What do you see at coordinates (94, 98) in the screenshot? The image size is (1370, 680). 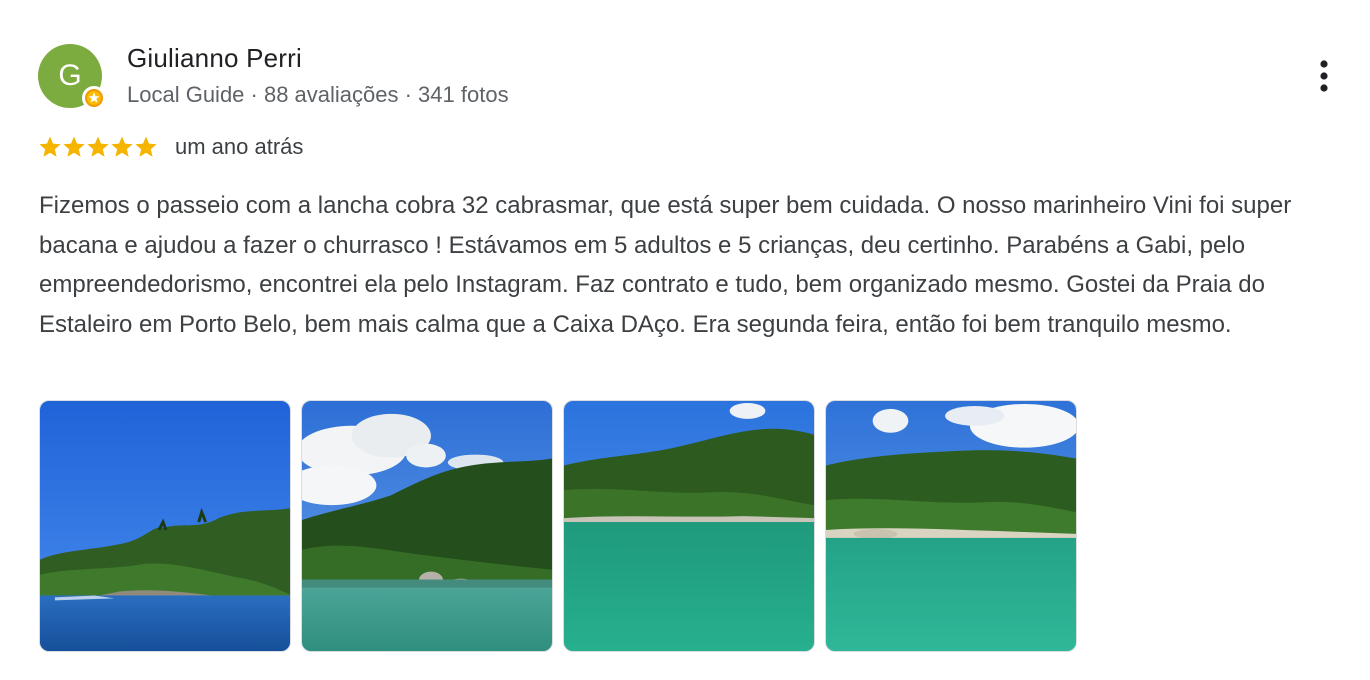 I see `local-guide-badge-icon` at bounding box center [94, 98].